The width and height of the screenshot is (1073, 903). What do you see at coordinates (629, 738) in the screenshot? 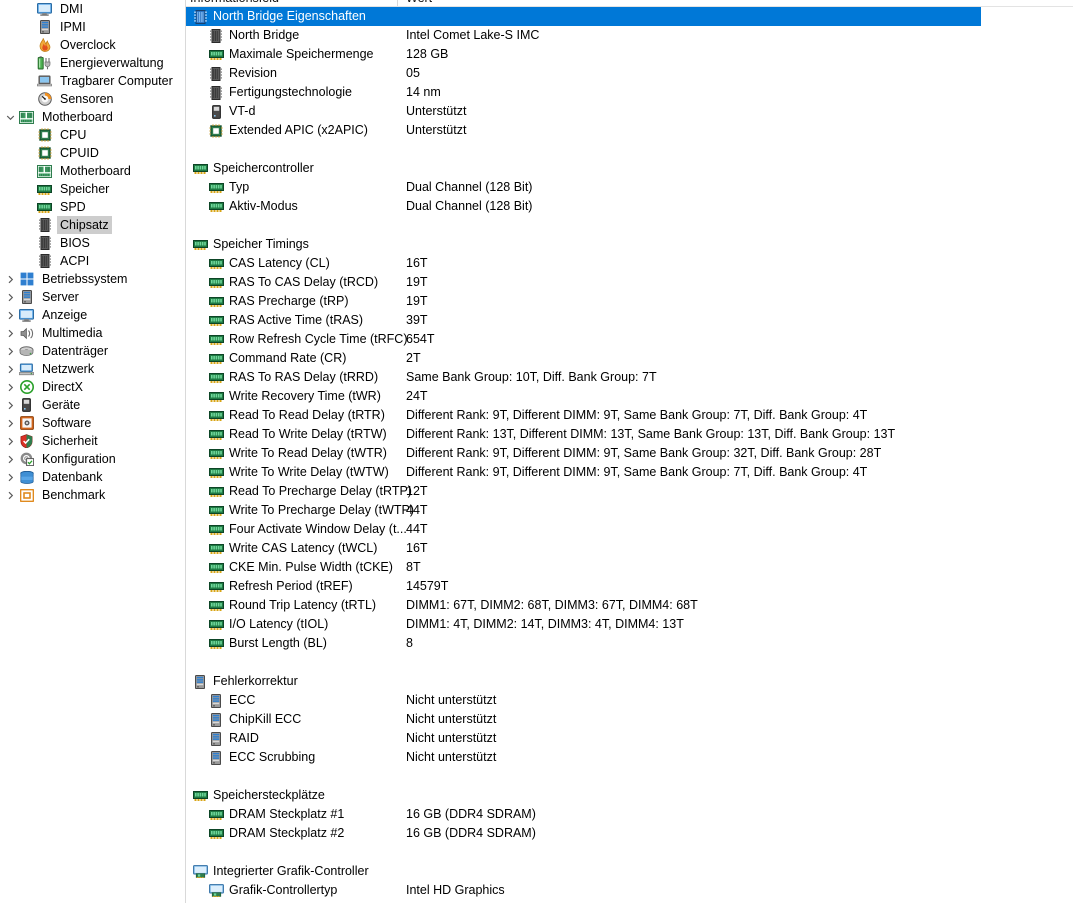
I see `table-row: RAID Nicht unterstützt` at bounding box center [629, 738].